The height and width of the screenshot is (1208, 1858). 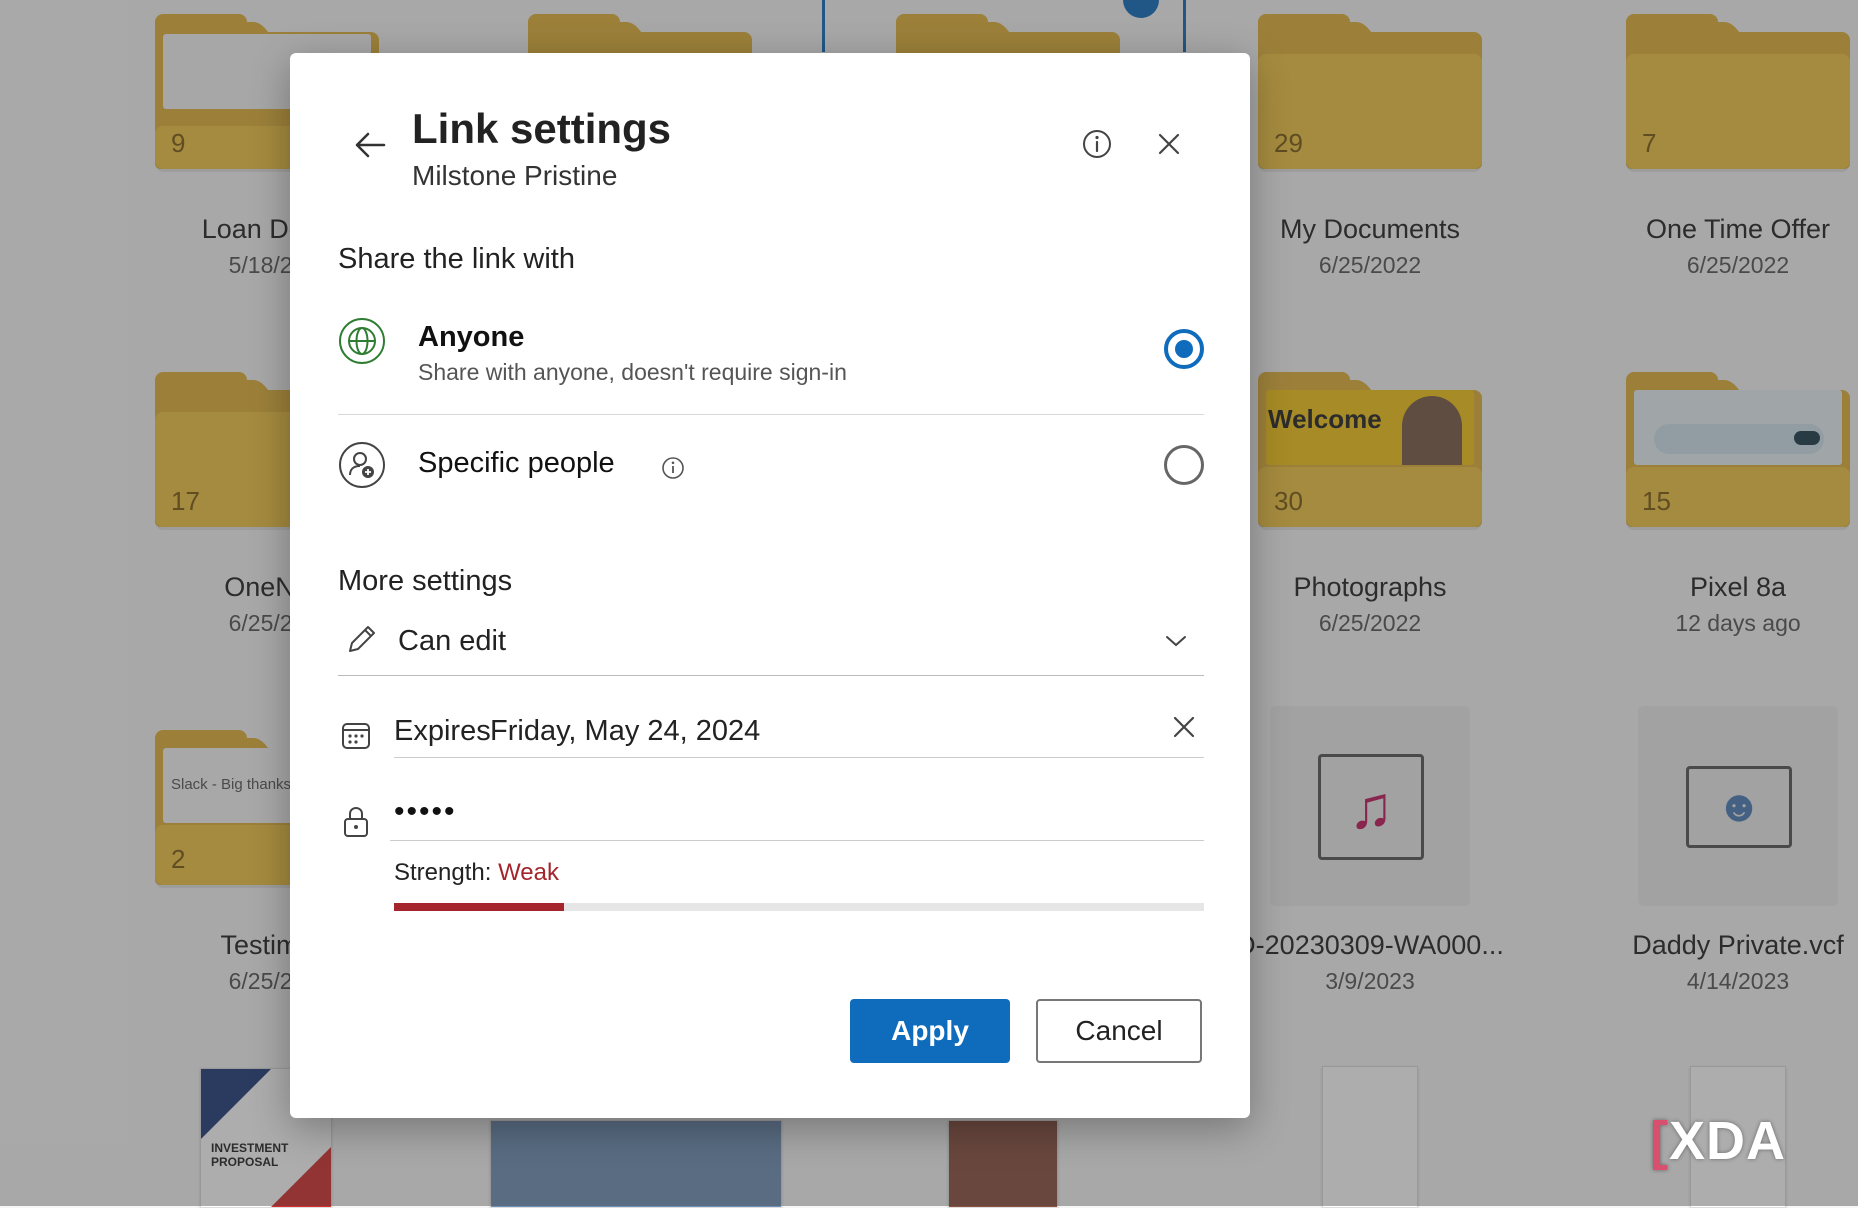 I want to click on password-value: •••••, so click(x=425, y=811).